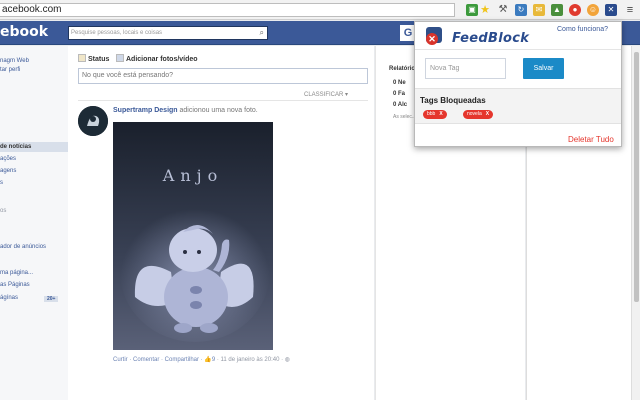 The width and height of the screenshot is (640, 400). I want to click on sort-button: CLASSIFICAR ▾, so click(326, 94).